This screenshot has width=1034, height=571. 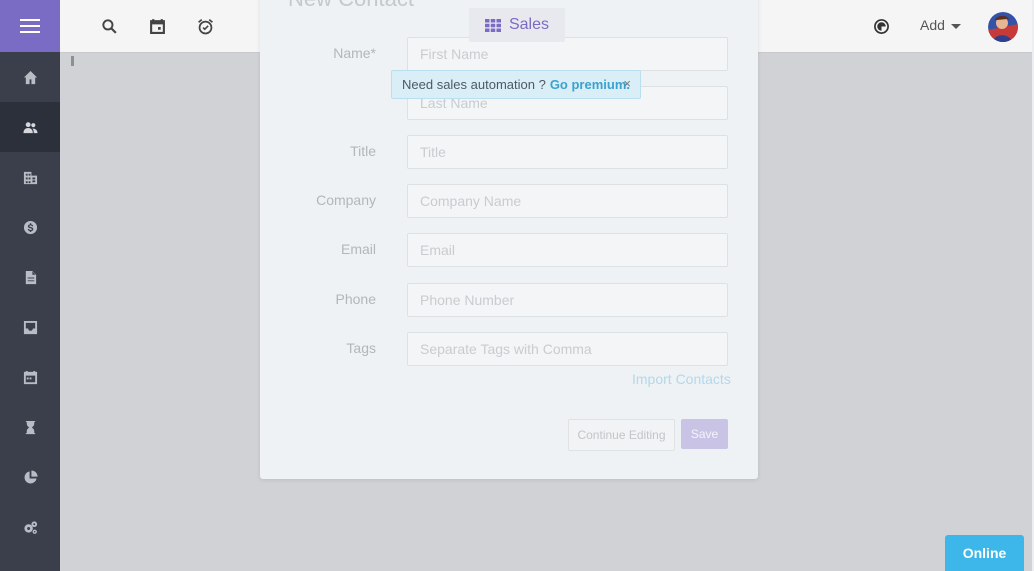 I want to click on tags-label: Tags, so click(x=361, y=348).